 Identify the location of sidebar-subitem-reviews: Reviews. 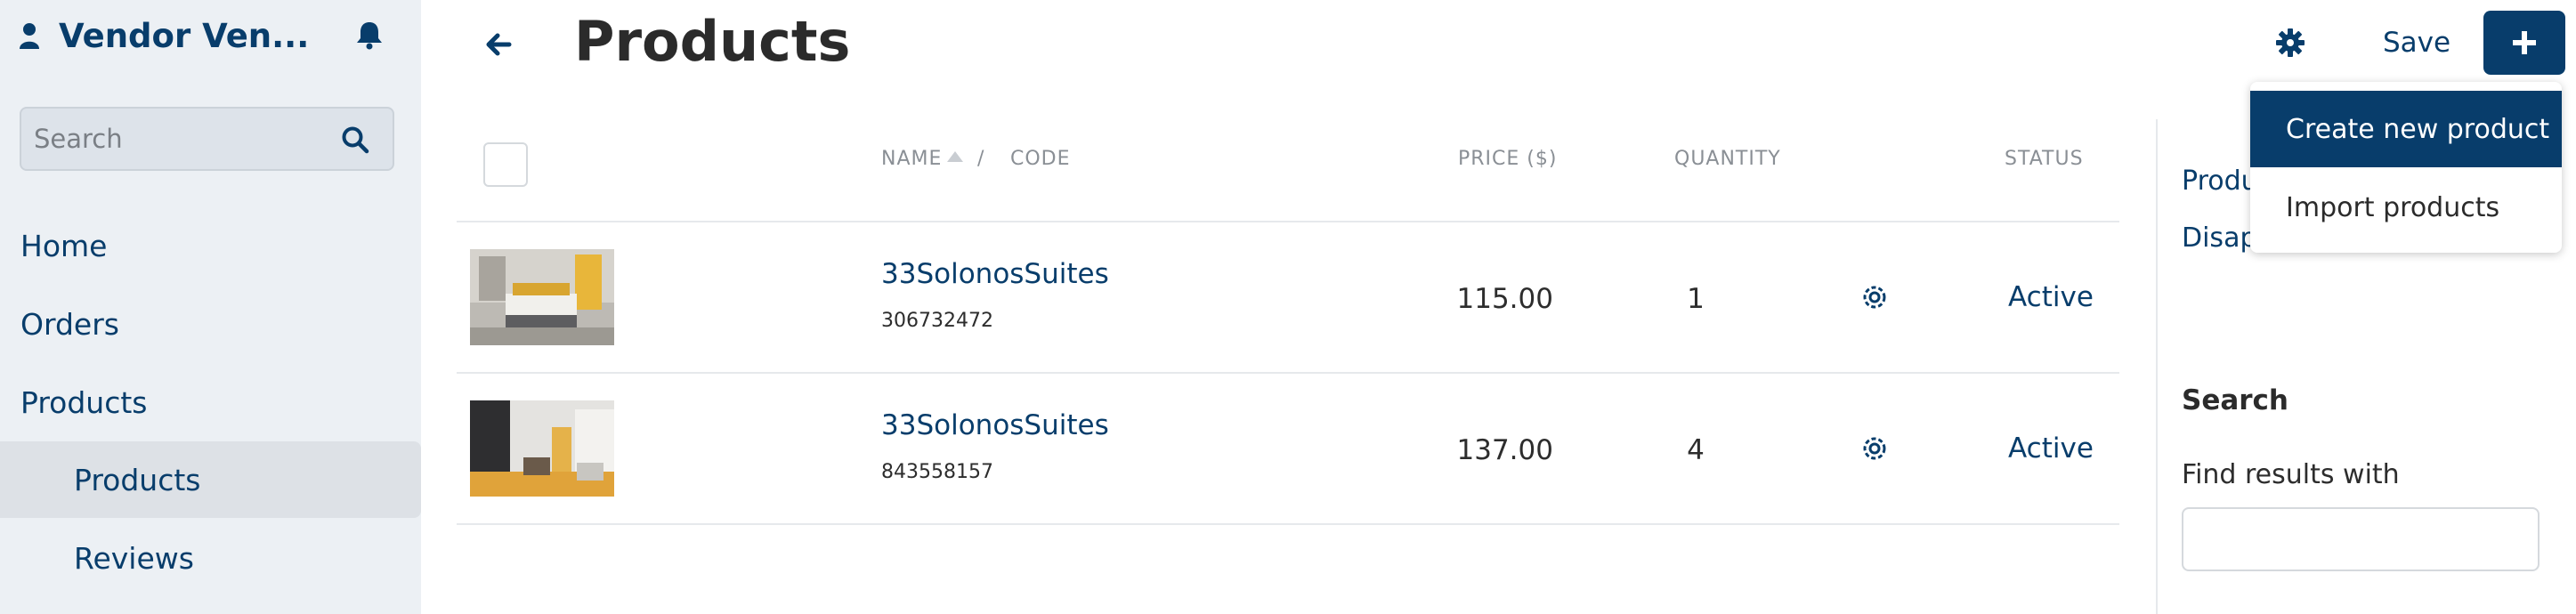
(210, 558).